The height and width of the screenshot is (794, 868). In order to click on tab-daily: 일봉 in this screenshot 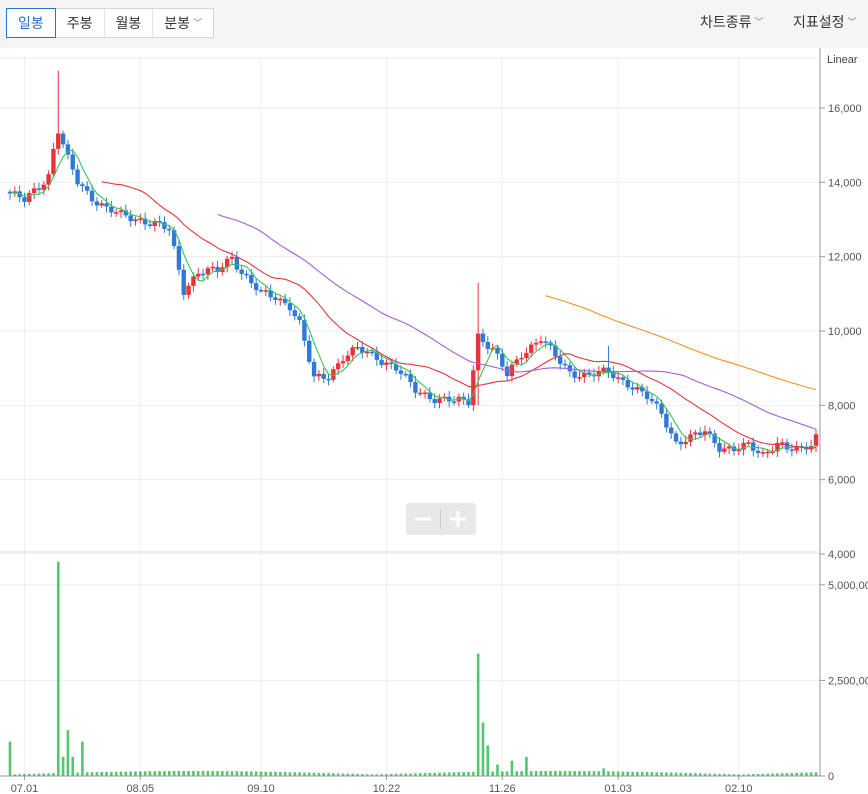, I will do `click(31, 23)`.